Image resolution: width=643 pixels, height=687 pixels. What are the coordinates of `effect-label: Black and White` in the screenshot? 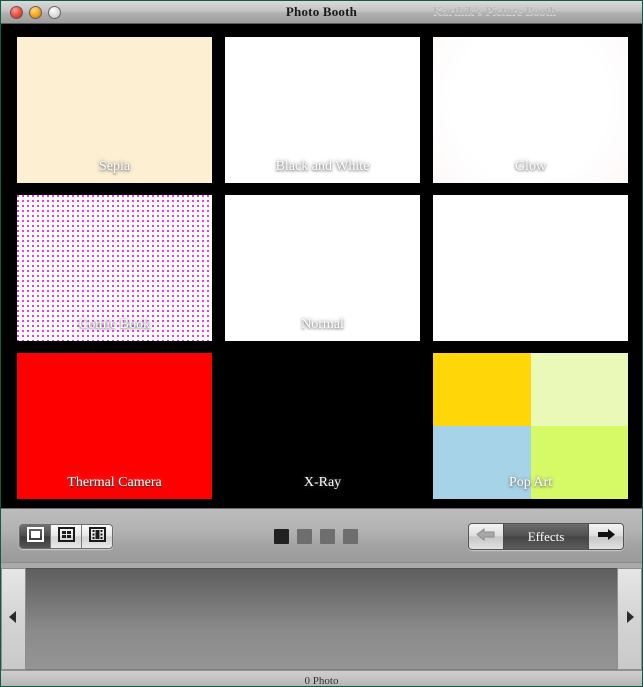 It's located at (322, 166).